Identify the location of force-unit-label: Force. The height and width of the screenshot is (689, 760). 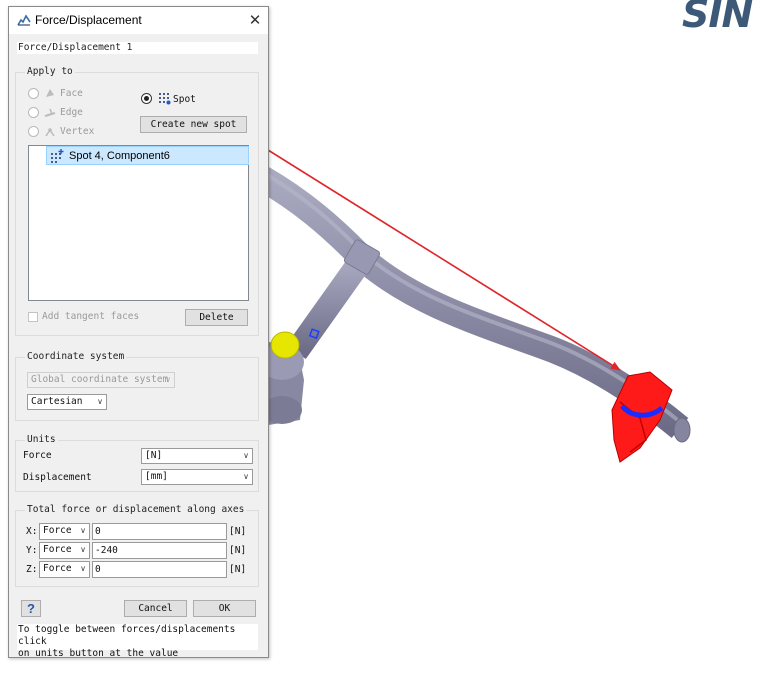
(37, 455).